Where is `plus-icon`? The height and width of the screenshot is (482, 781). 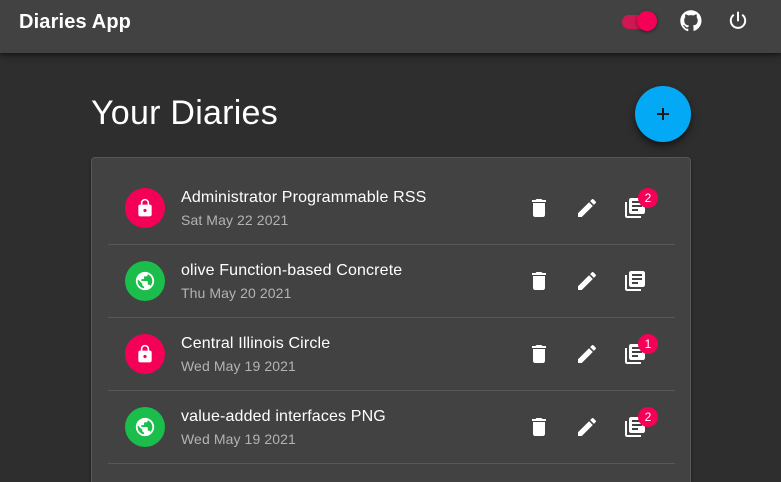 plus-icon is located at coordinates (663, 114).